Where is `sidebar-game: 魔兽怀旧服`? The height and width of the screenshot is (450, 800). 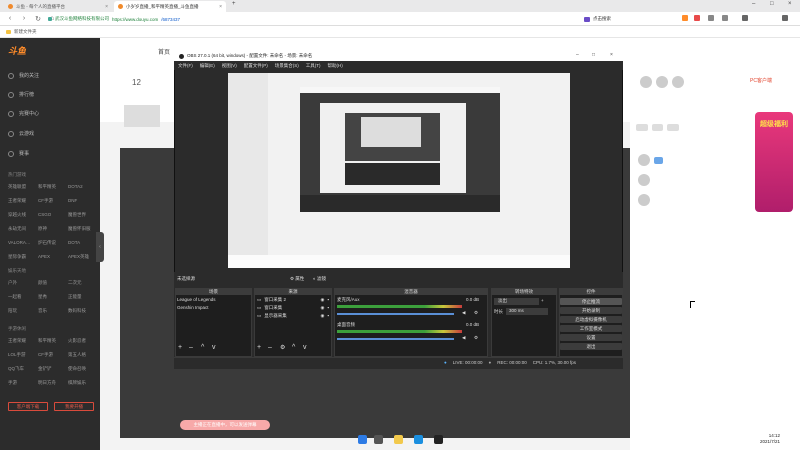
sidebar-game: 魔兽怀旧服 is located at coordinates (83, 229).